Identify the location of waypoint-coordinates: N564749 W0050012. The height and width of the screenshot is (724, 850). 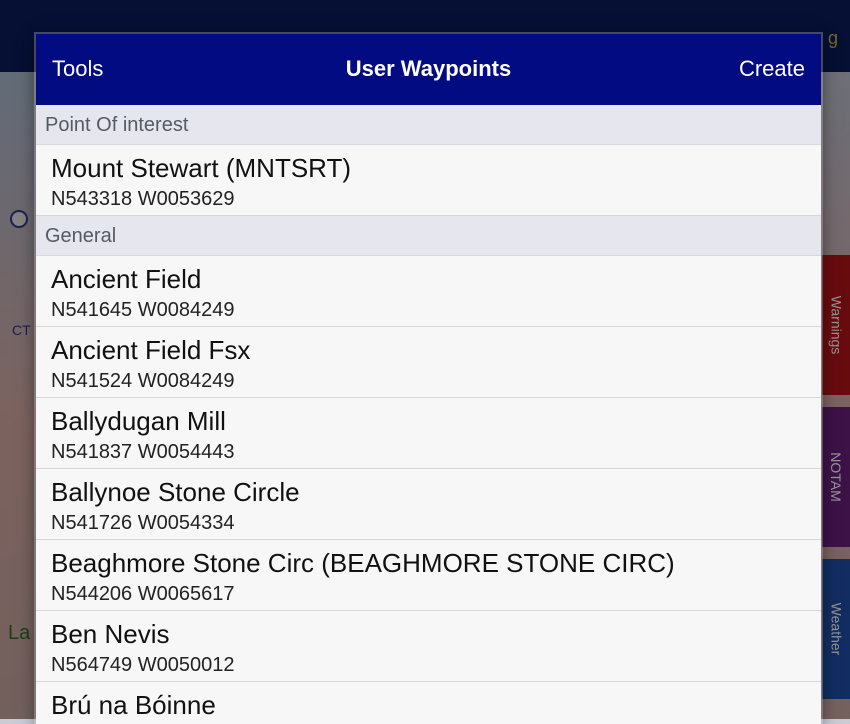
(143, 665).